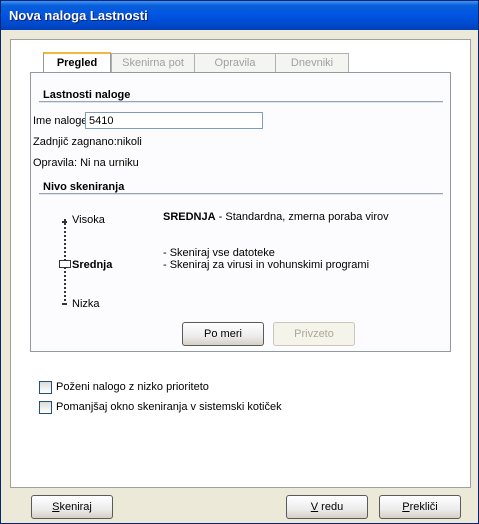 This screenshot has height=524, width=479. I want to click on scan-button: Skeniraj, so click(72, 507).